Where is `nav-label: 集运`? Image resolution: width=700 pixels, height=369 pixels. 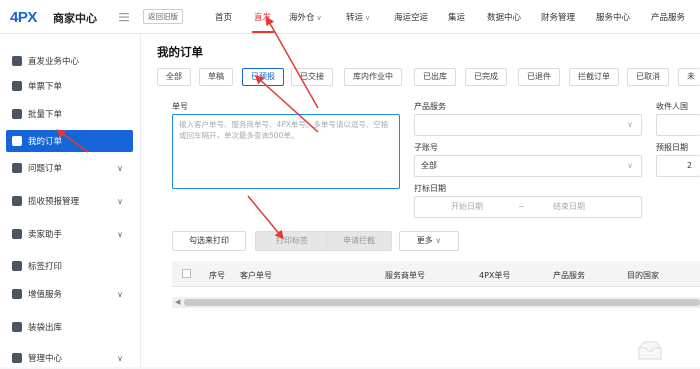
nav-label: 集运 is located at coordinates (457, 18).